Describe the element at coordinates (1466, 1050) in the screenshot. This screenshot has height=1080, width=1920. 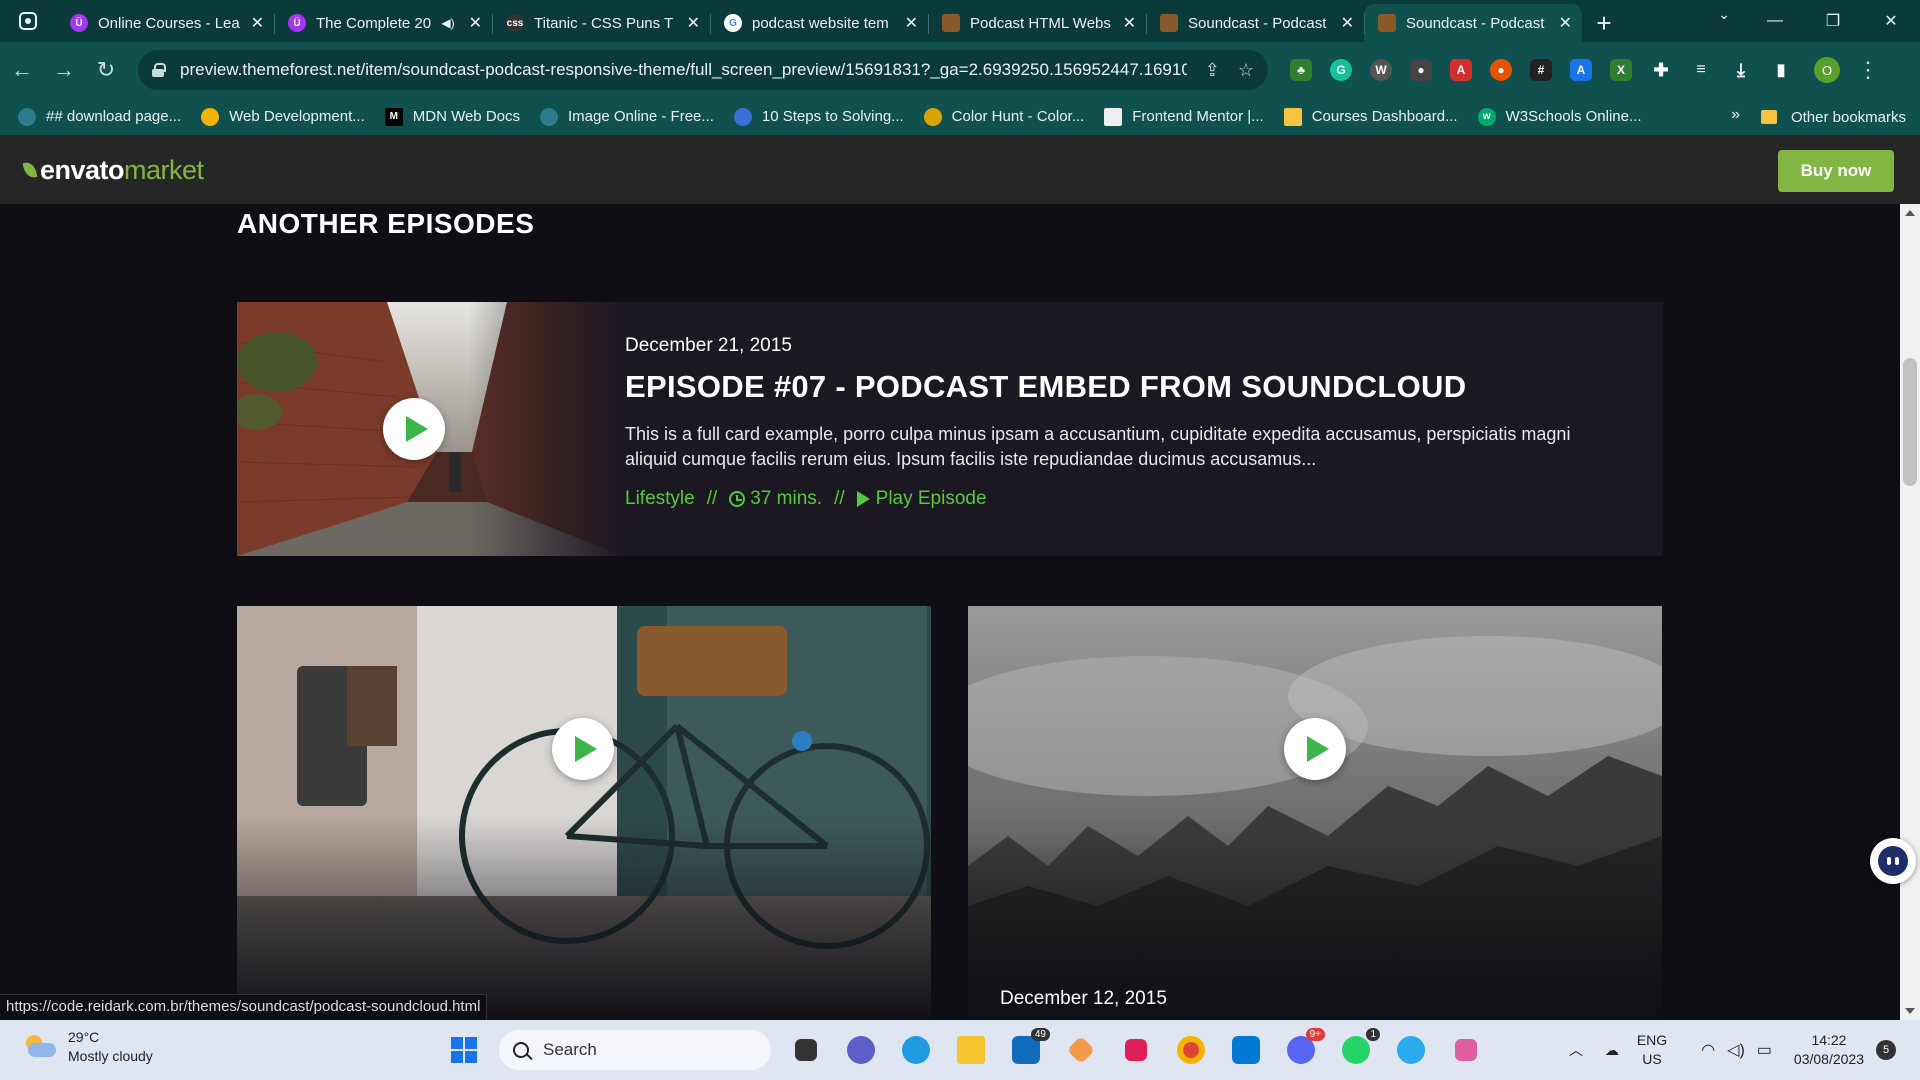
I see `snipping-tool-icon` at that location.